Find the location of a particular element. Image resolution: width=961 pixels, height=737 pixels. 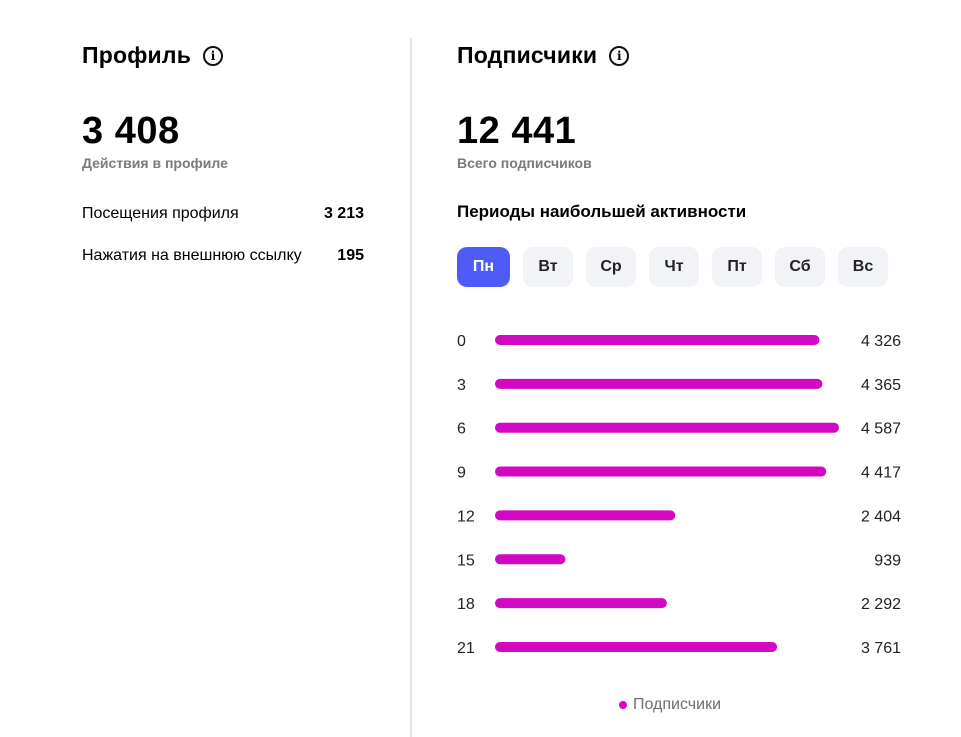

value-label: 3 761 is located at coordinates (881, 648).